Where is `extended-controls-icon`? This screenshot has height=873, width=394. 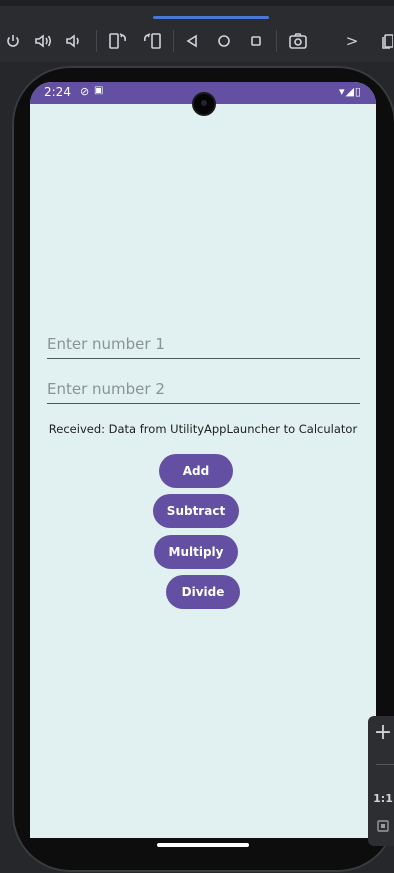
extended-controls-icon is located at coordinates (387, 41).